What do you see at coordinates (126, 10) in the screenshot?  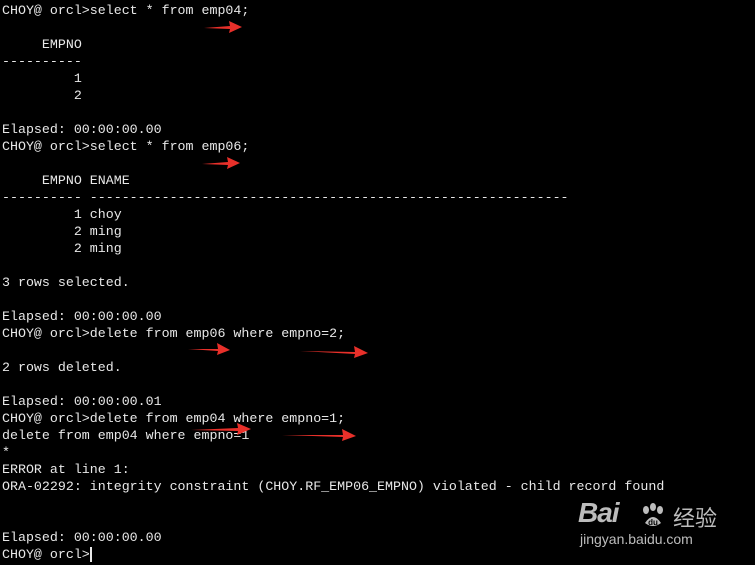 I see `console-line: CHOY@ orcl>select * from emp04;` at bounding box center [126, 10].